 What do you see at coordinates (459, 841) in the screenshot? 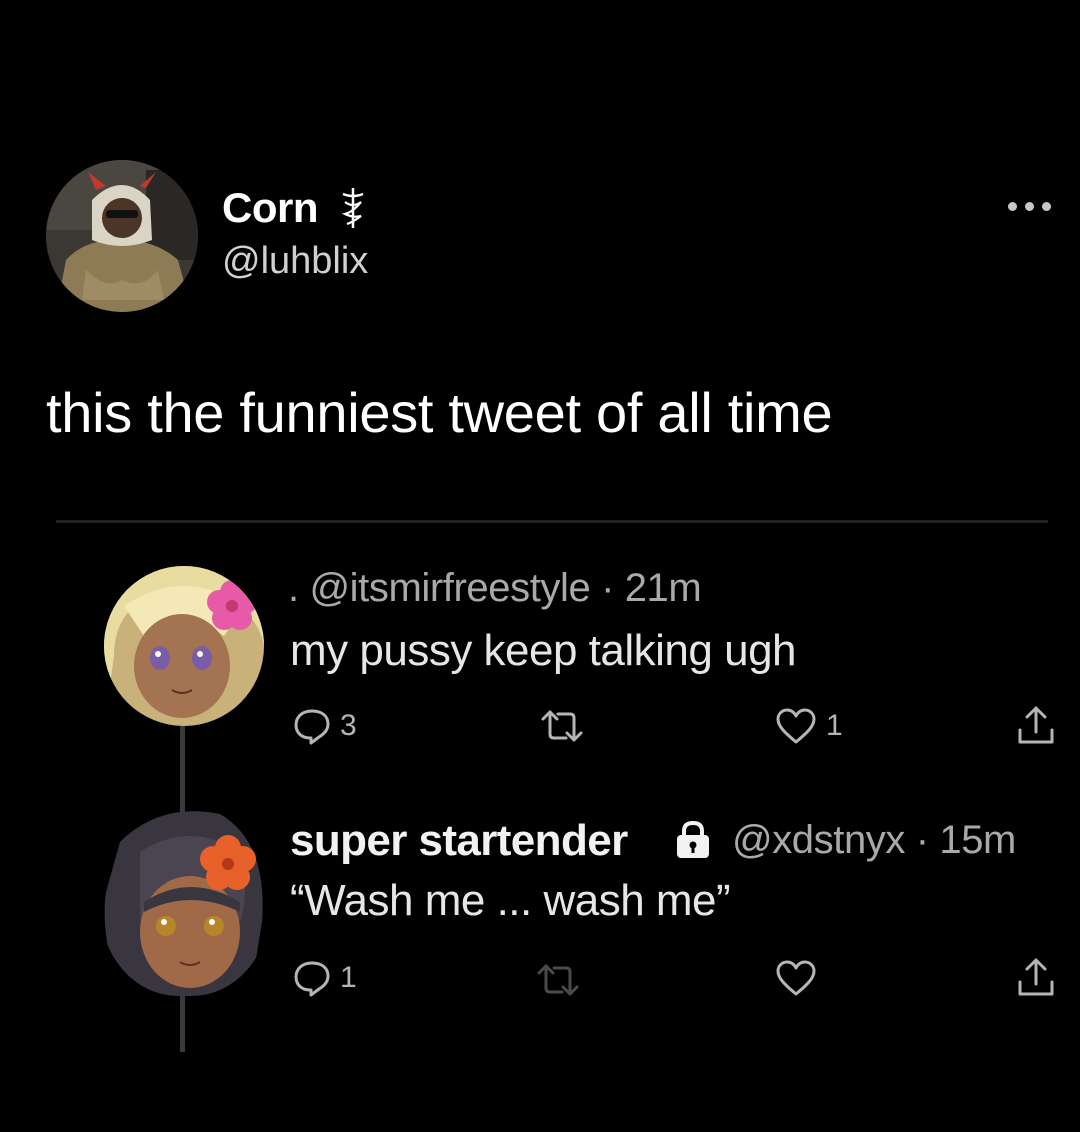
I see `reply-author-name: super startender` at bounding box center [459, 841].